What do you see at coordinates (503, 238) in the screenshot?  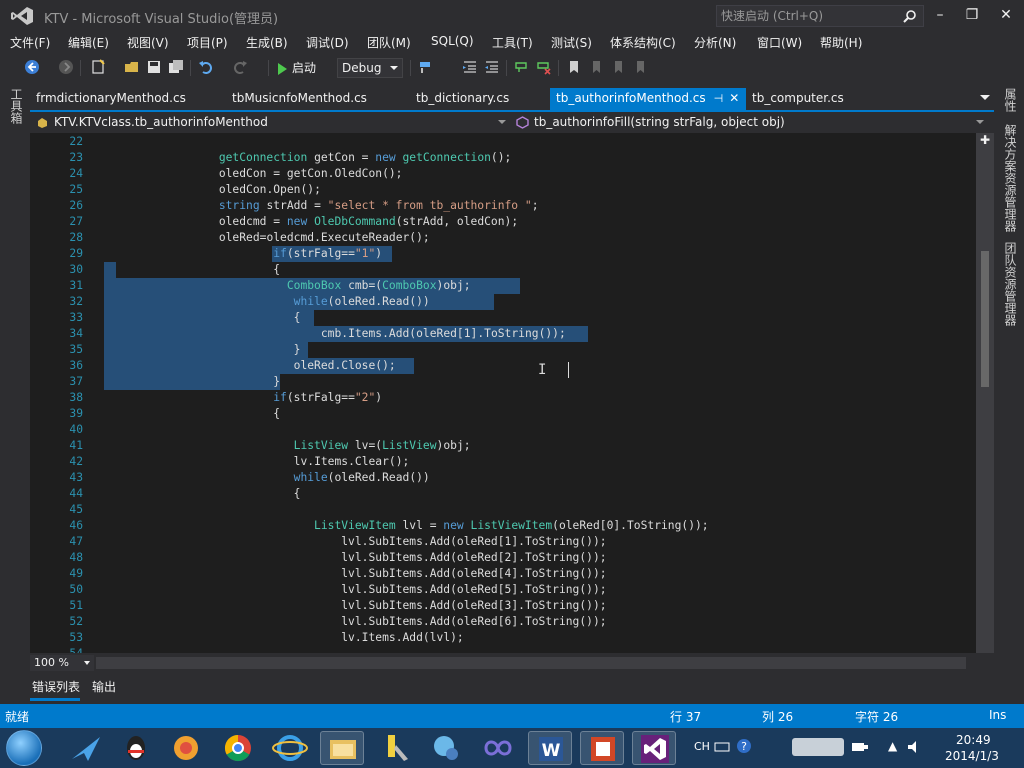 I see `code-line: 28 oleRed=oledcmd.ExecuteReader();` at bounding box center [503, 238].